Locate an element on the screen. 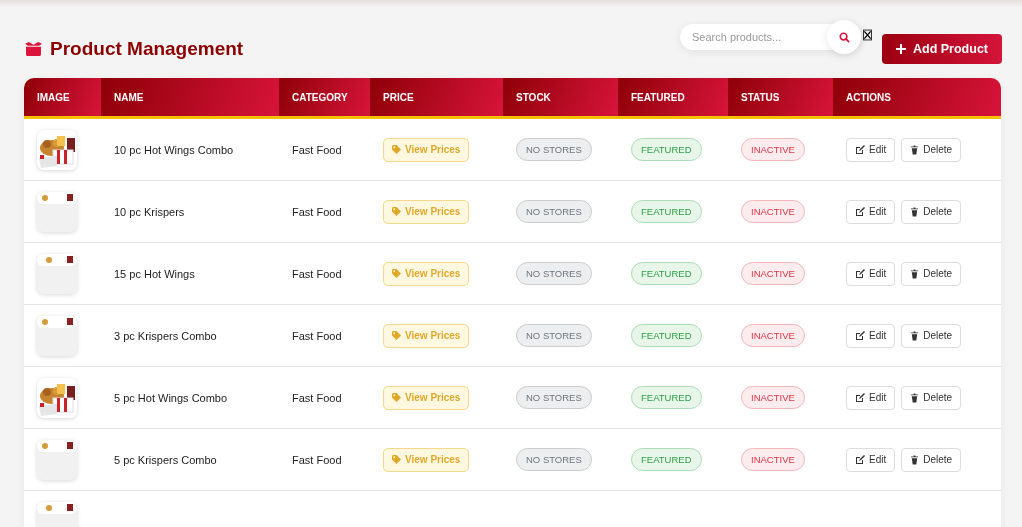 The height and width of the screenshot is (527, 1022). add-product-button: Add Product is located at coordinates (942, 49).